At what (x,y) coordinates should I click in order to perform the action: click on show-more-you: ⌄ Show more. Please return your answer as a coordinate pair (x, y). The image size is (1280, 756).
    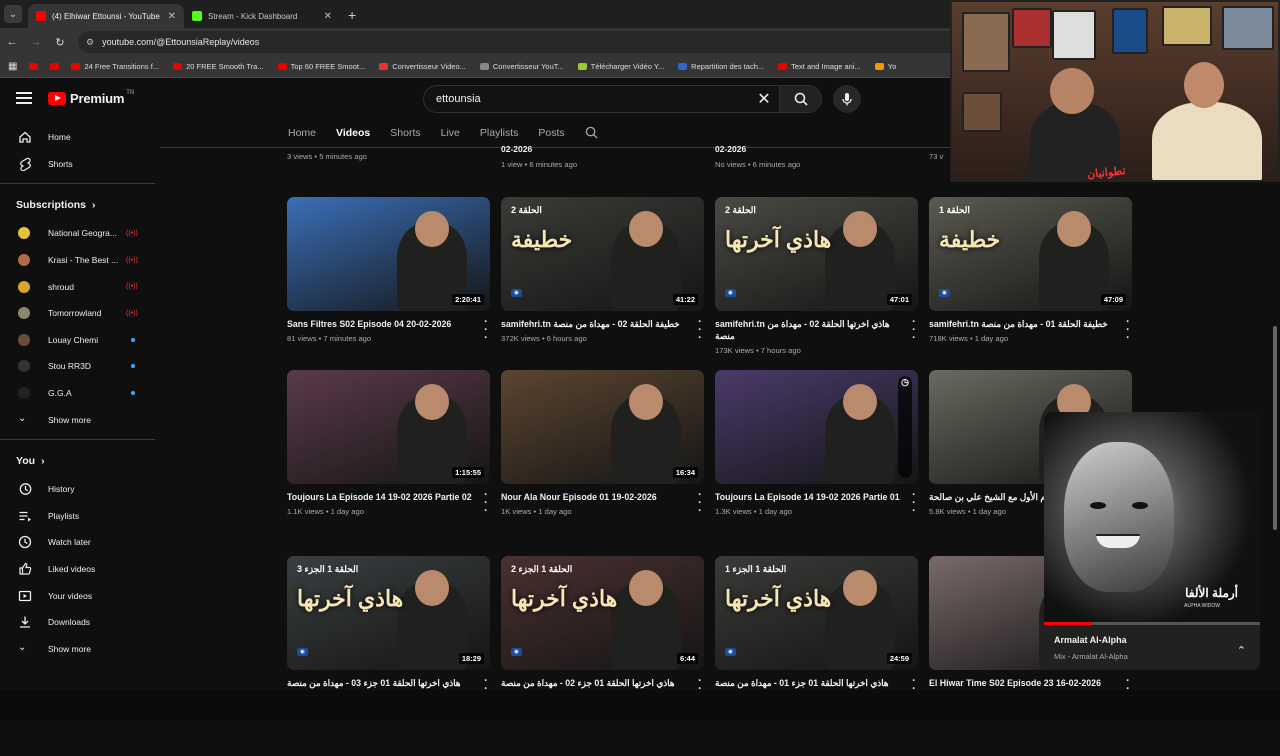
    Looking at the image, I should click on (77, 649).